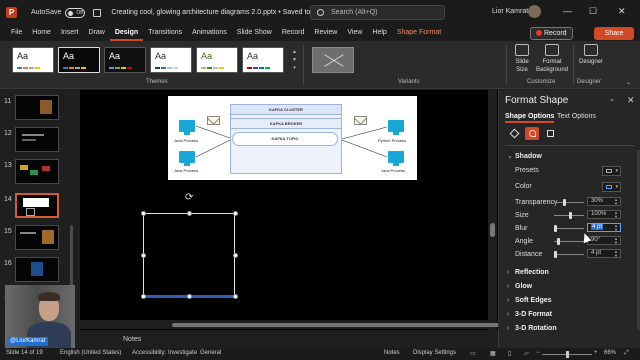 The image size is (640, 360). What do you see at coordinates (604, 227) in the screenshot?
I see `blur-input: 4 pt ▲ ▼` at bounding box center [604, 227].